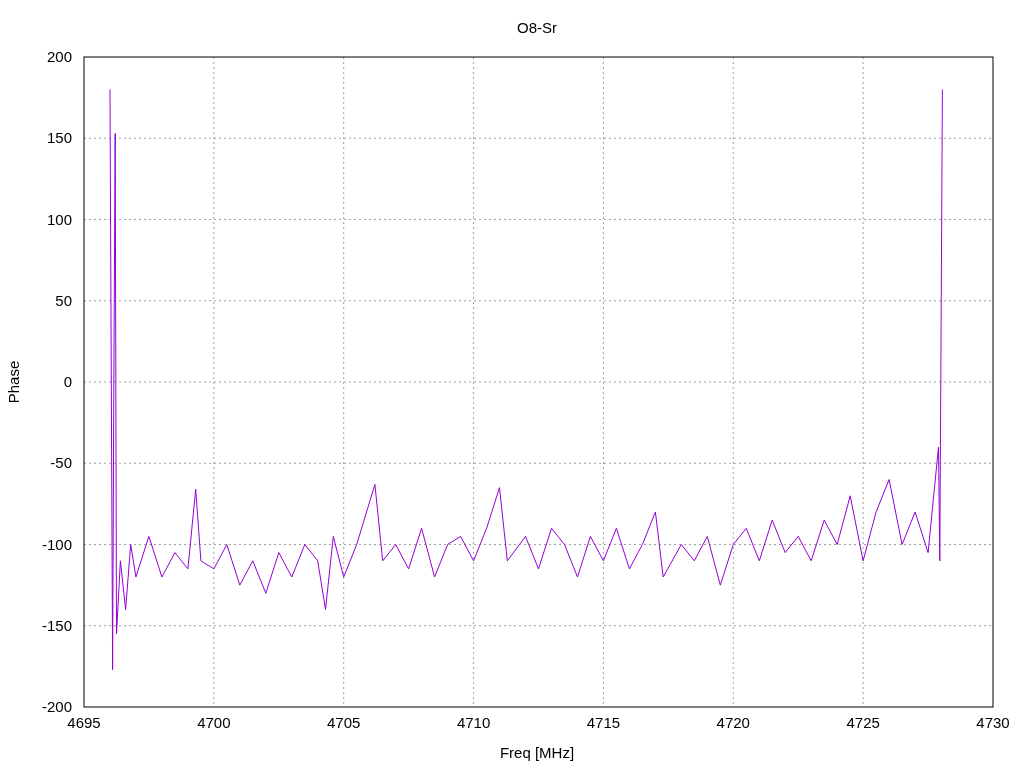  What do you see at coordinates (13, 382) in the screenshot?
I see `y-axis-label: Phase` at bounding box center [13, 382].